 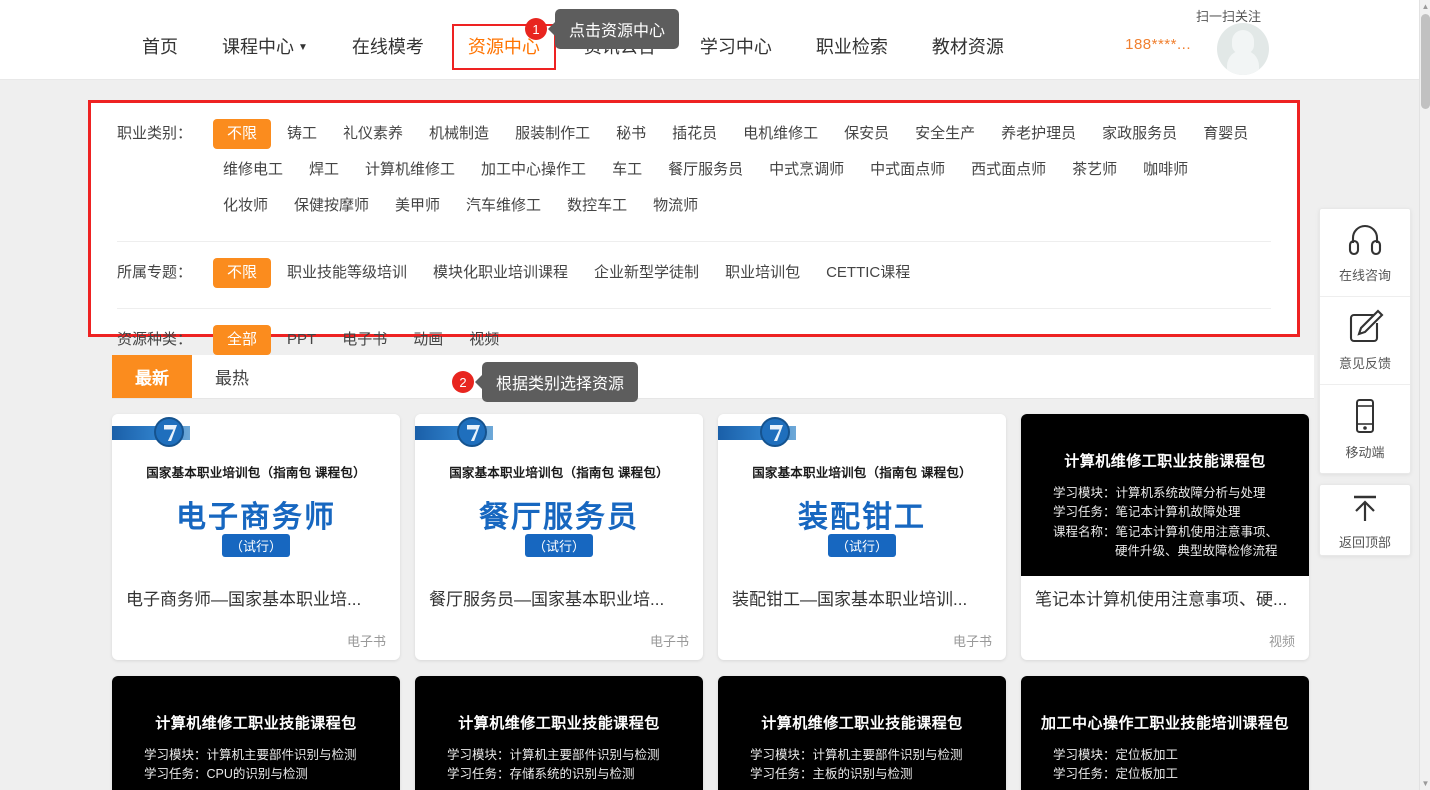 I want to click on scroll-down-arrow: ▼, so click(x=1425, y=783).